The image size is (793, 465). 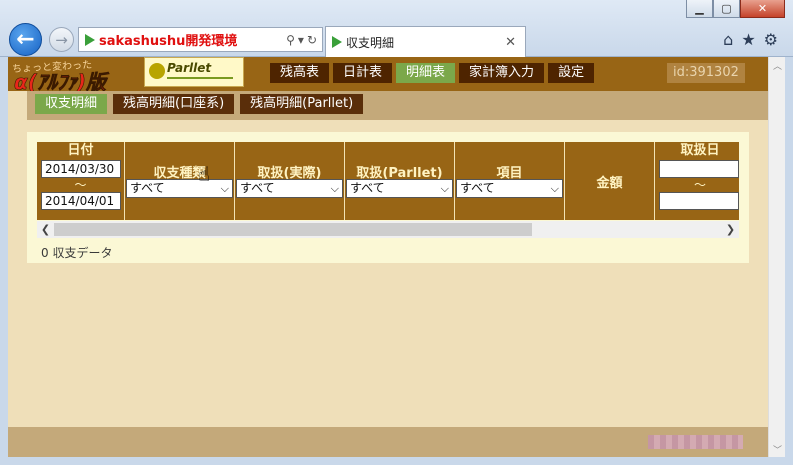 I want to click on tab-favicon-icon, so click(x=337, y=42).